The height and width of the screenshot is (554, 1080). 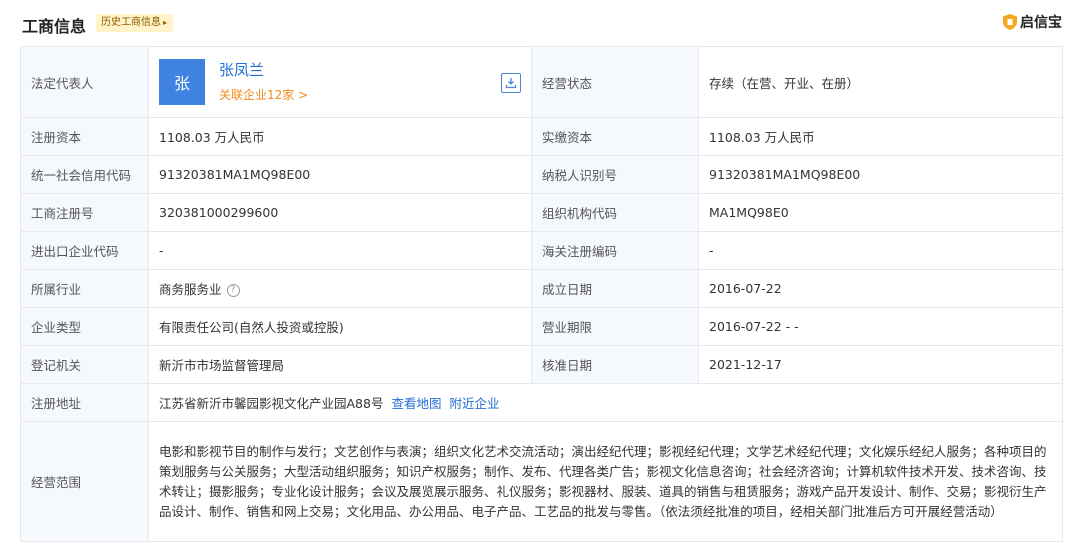 What do you see at coordinates (340, 288) in the screenshot?
I see `industry-cell: 商务服务业?` at bounding box center [340, 288].